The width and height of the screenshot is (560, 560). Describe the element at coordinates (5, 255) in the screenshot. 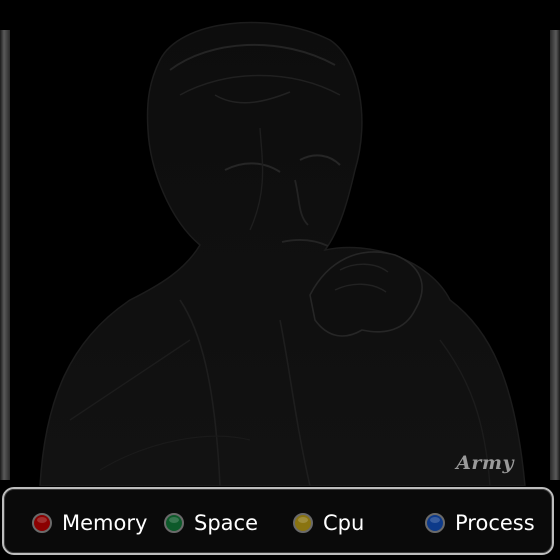

I see `left-edge-frame` at that location.